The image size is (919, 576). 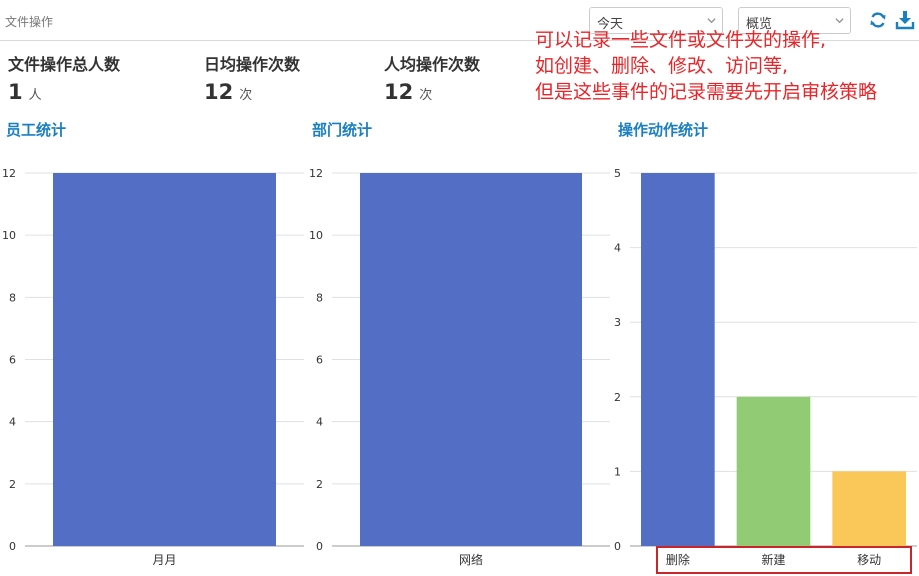 What do you see at coordinates (706, 92) in the screenshot?
I see `annotation-line: 但是这些事件的记录需要先开启审核策略` at bounding box center [706, 92].